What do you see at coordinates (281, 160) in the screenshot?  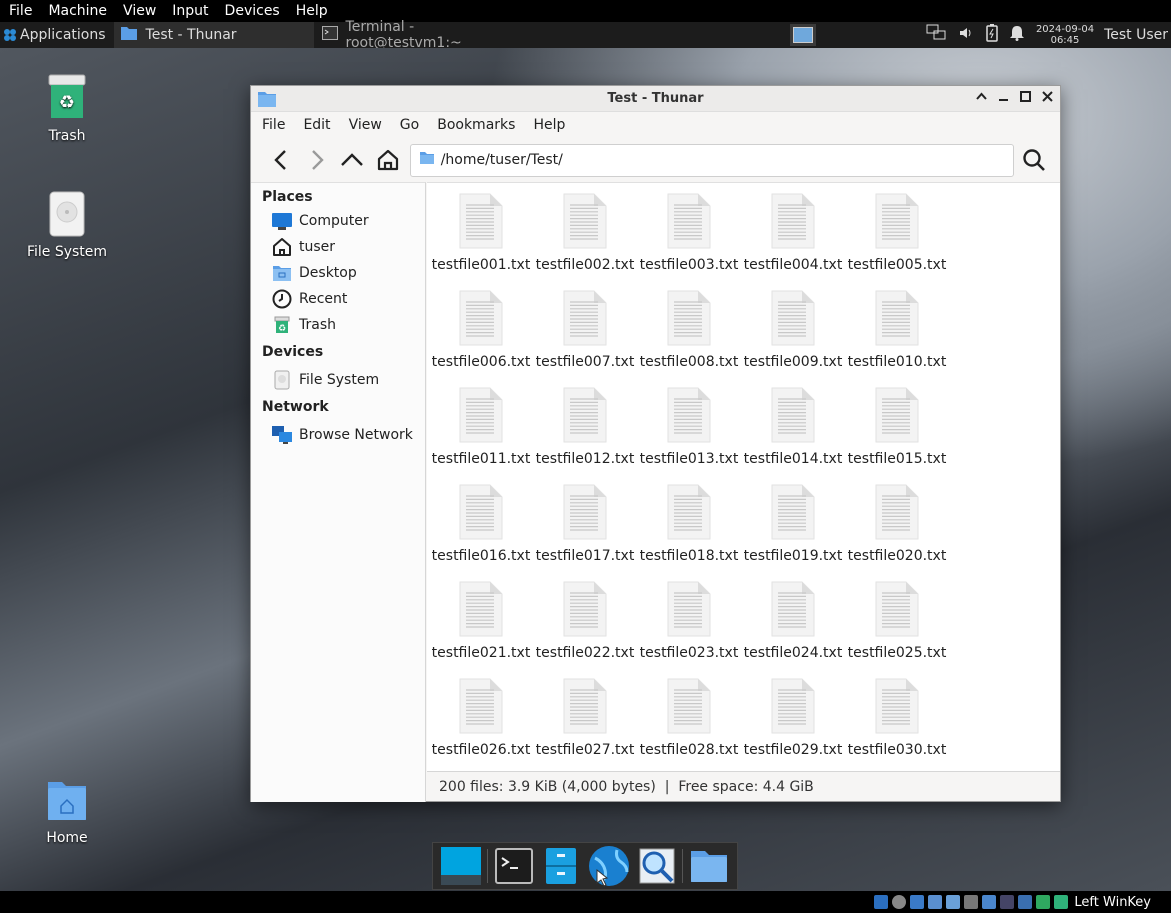 I see `back-button` at bounding box center [281, 160].